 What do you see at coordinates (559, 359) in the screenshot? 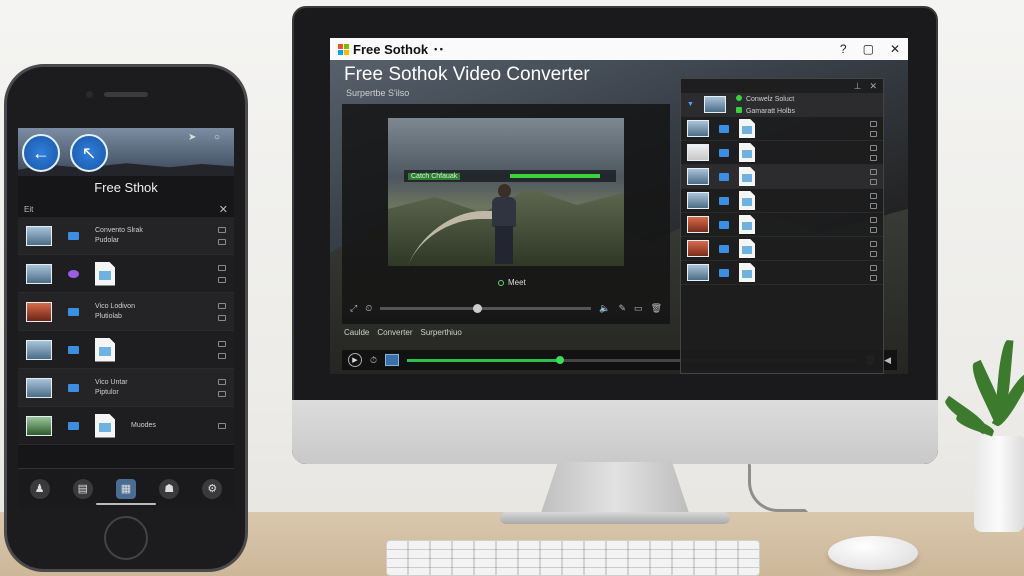
I see `timeline-knob` at bounding box center [559, 359].